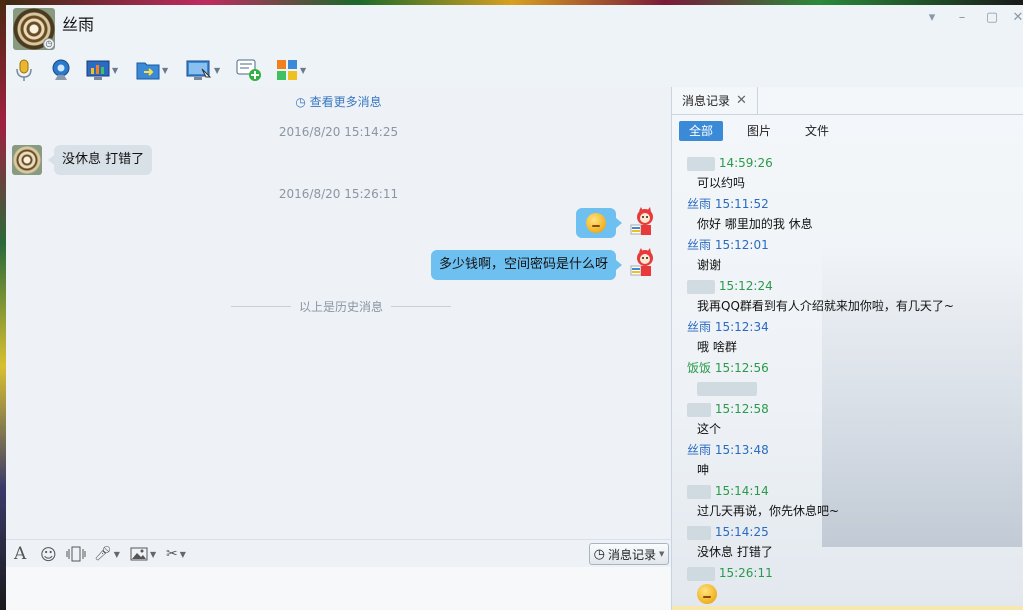 The image size is (1023, 610). What do you see at coordinates (992, 18) in the screenshot?
I see `maximize-button: ▢` at bounding box center [992, 18].